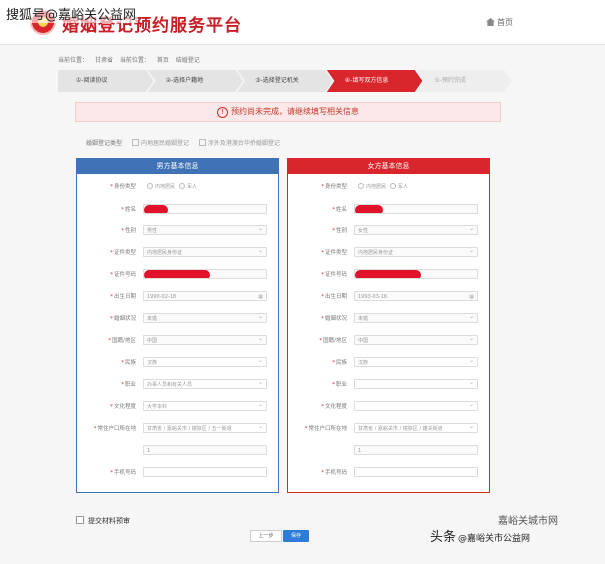 The height and width of the screenshot is (564, 605). I want to click on step-fill-info: ④-填写双方信息, so click(374, 81).